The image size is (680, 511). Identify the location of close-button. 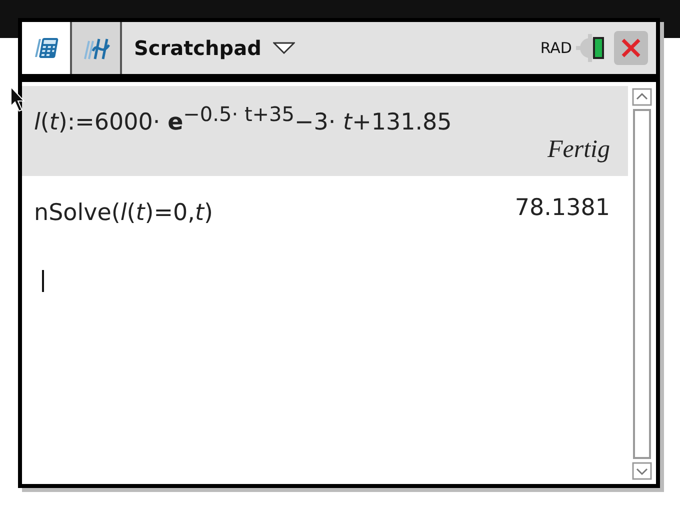
(631, 48).